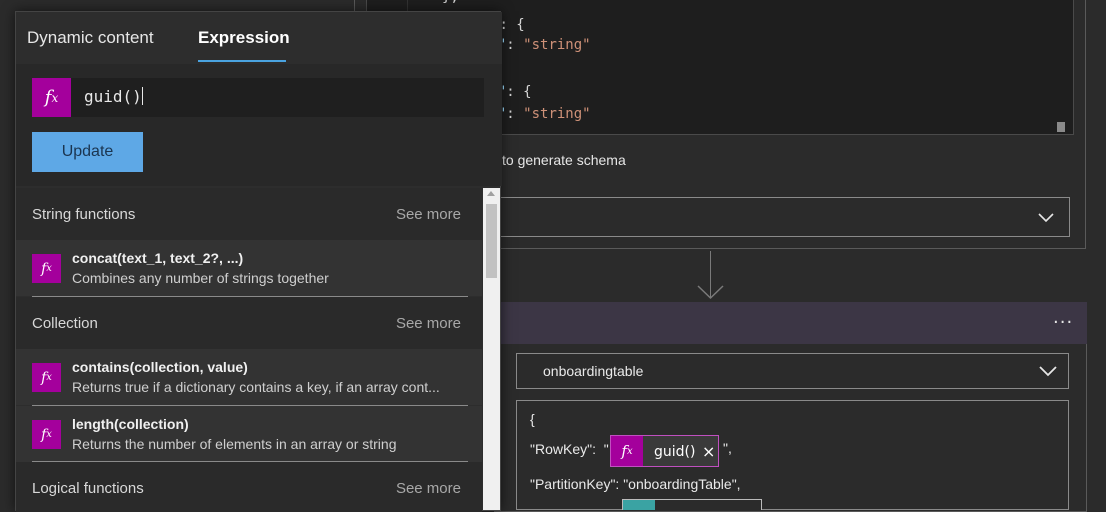  What do you see at coordinates (200, 278) in the screenshot?
I see `function-description: Combines any number of strings together` at bounding box center [200, 278].